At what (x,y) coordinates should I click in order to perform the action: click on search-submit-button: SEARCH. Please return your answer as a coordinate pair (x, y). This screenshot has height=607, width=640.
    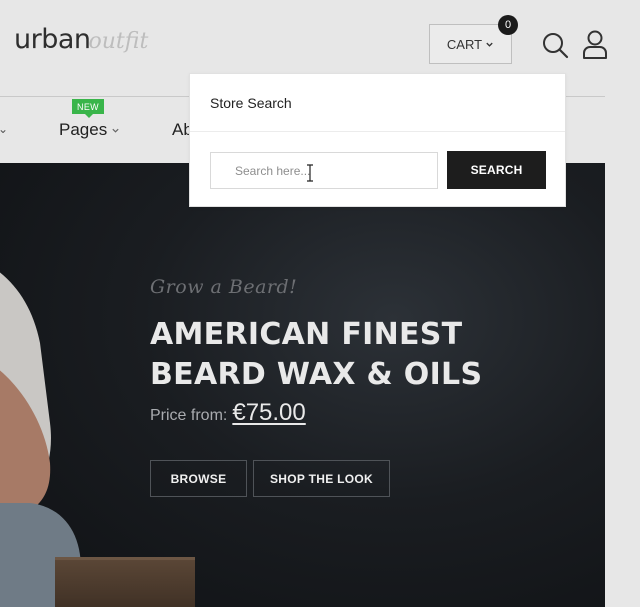
    Looking at the image, I should click on (496, 170).